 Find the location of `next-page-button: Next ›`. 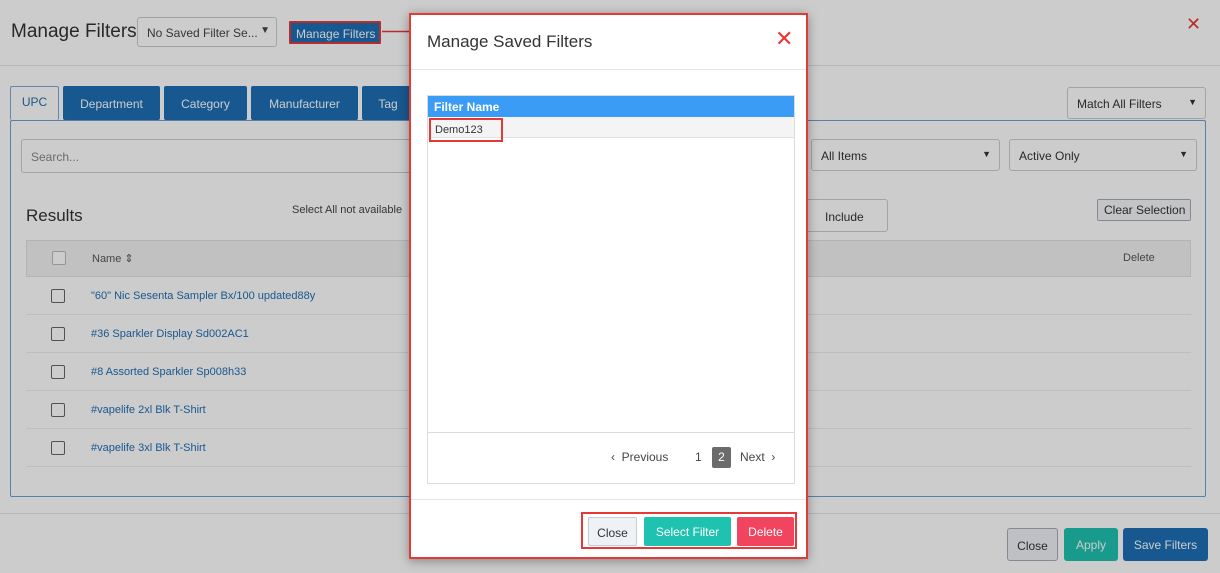

next-page-button: Next › is located at coordinates (757, 457).